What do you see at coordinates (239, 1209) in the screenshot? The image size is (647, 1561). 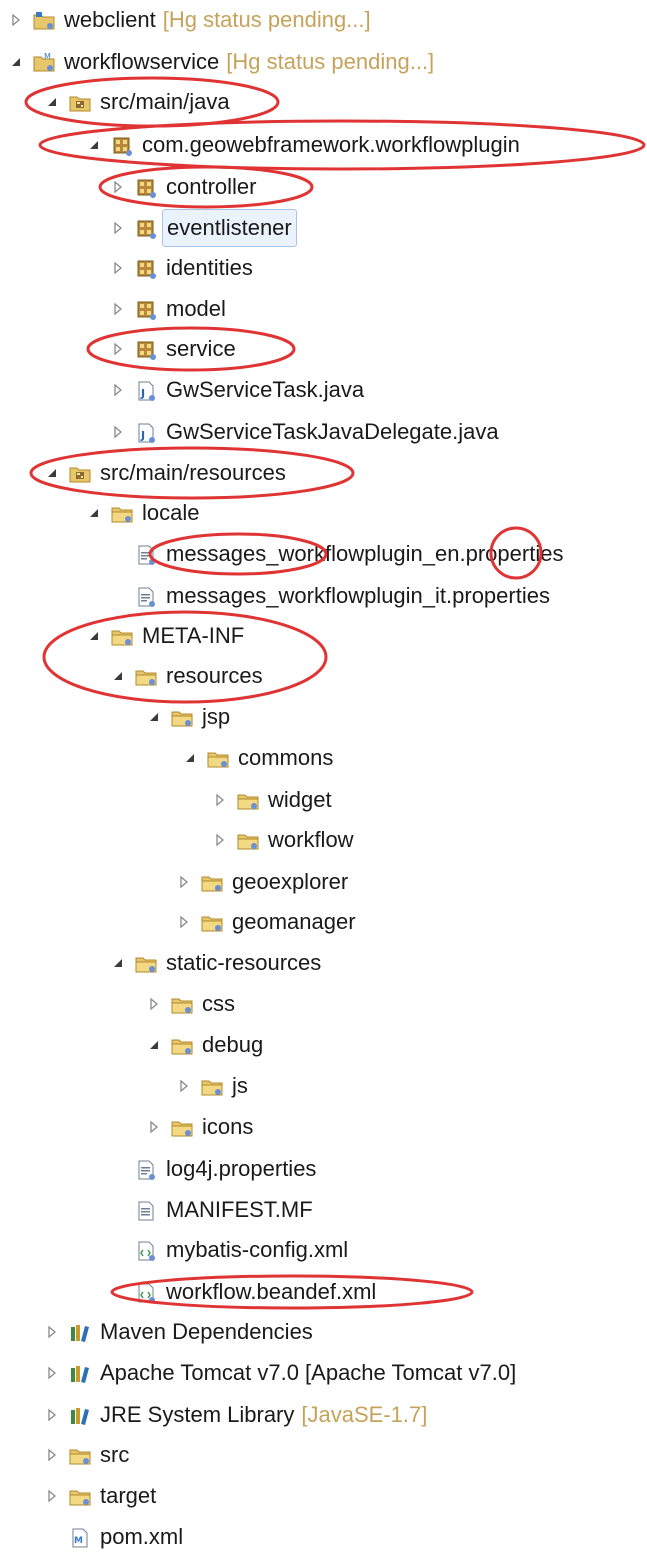 I see `tree-item-label: MANIFEST.MF` at bounding box center [239, 1209].